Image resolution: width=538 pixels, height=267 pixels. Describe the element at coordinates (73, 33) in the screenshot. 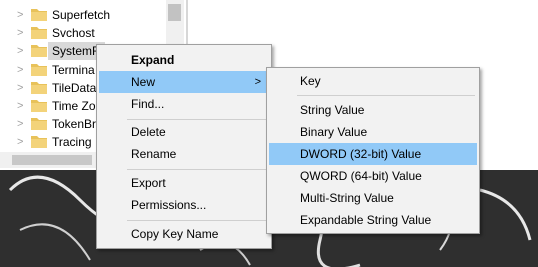

I see `tree-item-label: Svchost` at that location.